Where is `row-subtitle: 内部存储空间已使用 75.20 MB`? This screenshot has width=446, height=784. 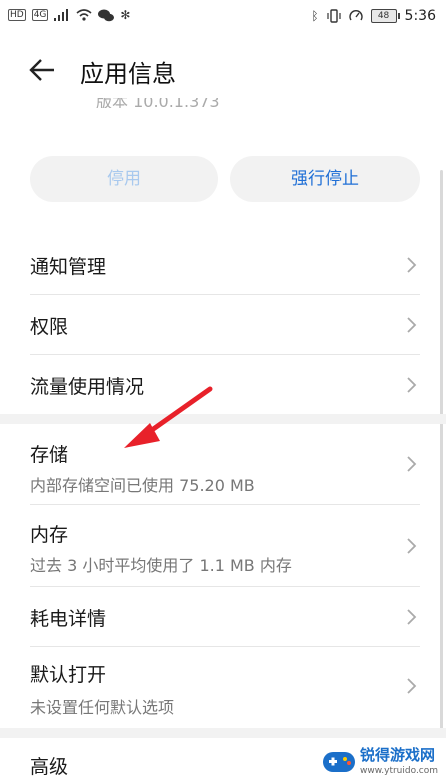 row-subtitle: 内部存储空间已使用 75.20 MB is located at coordinates (142, 485).